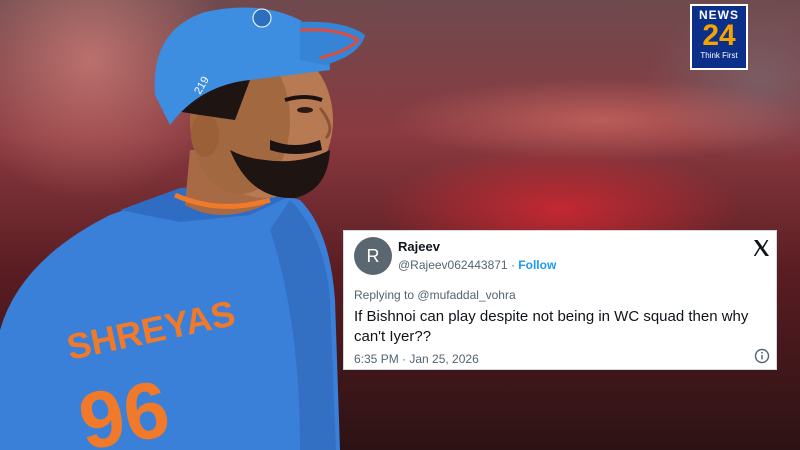 Image resolution: width=800 pixels, height=450 pixels. I want to click on x-logo-icon, so click(761, 248).